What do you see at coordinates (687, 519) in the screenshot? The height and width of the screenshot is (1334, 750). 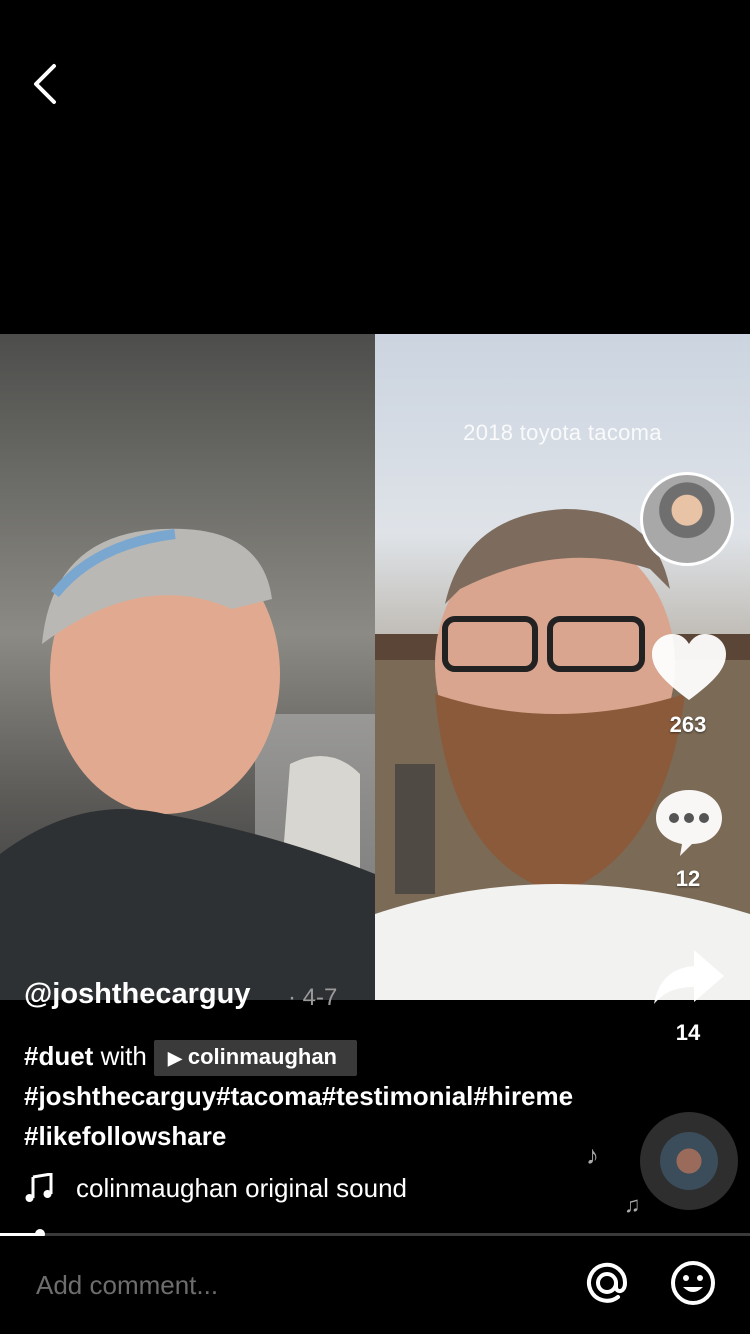 I see `creator-avatar` at bounding box center [687, 519].